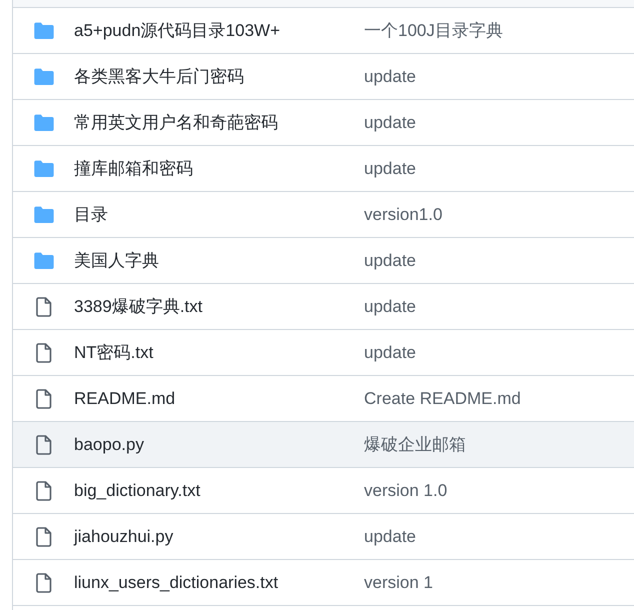 This screenshot has height=610, width=634. Describe the element at coordinates (323, 445) in the screenshot. I see `file-row: baopo.py 爆破企业邮箱` at that location.